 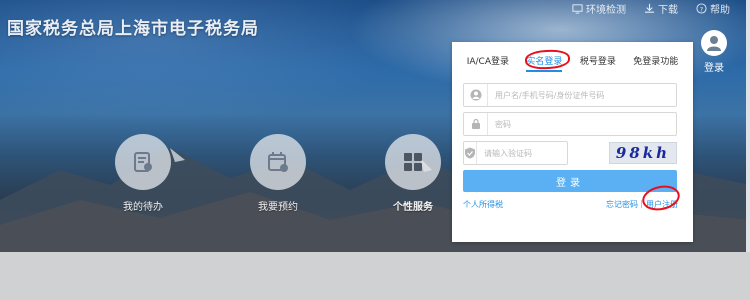 I want to click on password-field, so click(x=570, y=124).